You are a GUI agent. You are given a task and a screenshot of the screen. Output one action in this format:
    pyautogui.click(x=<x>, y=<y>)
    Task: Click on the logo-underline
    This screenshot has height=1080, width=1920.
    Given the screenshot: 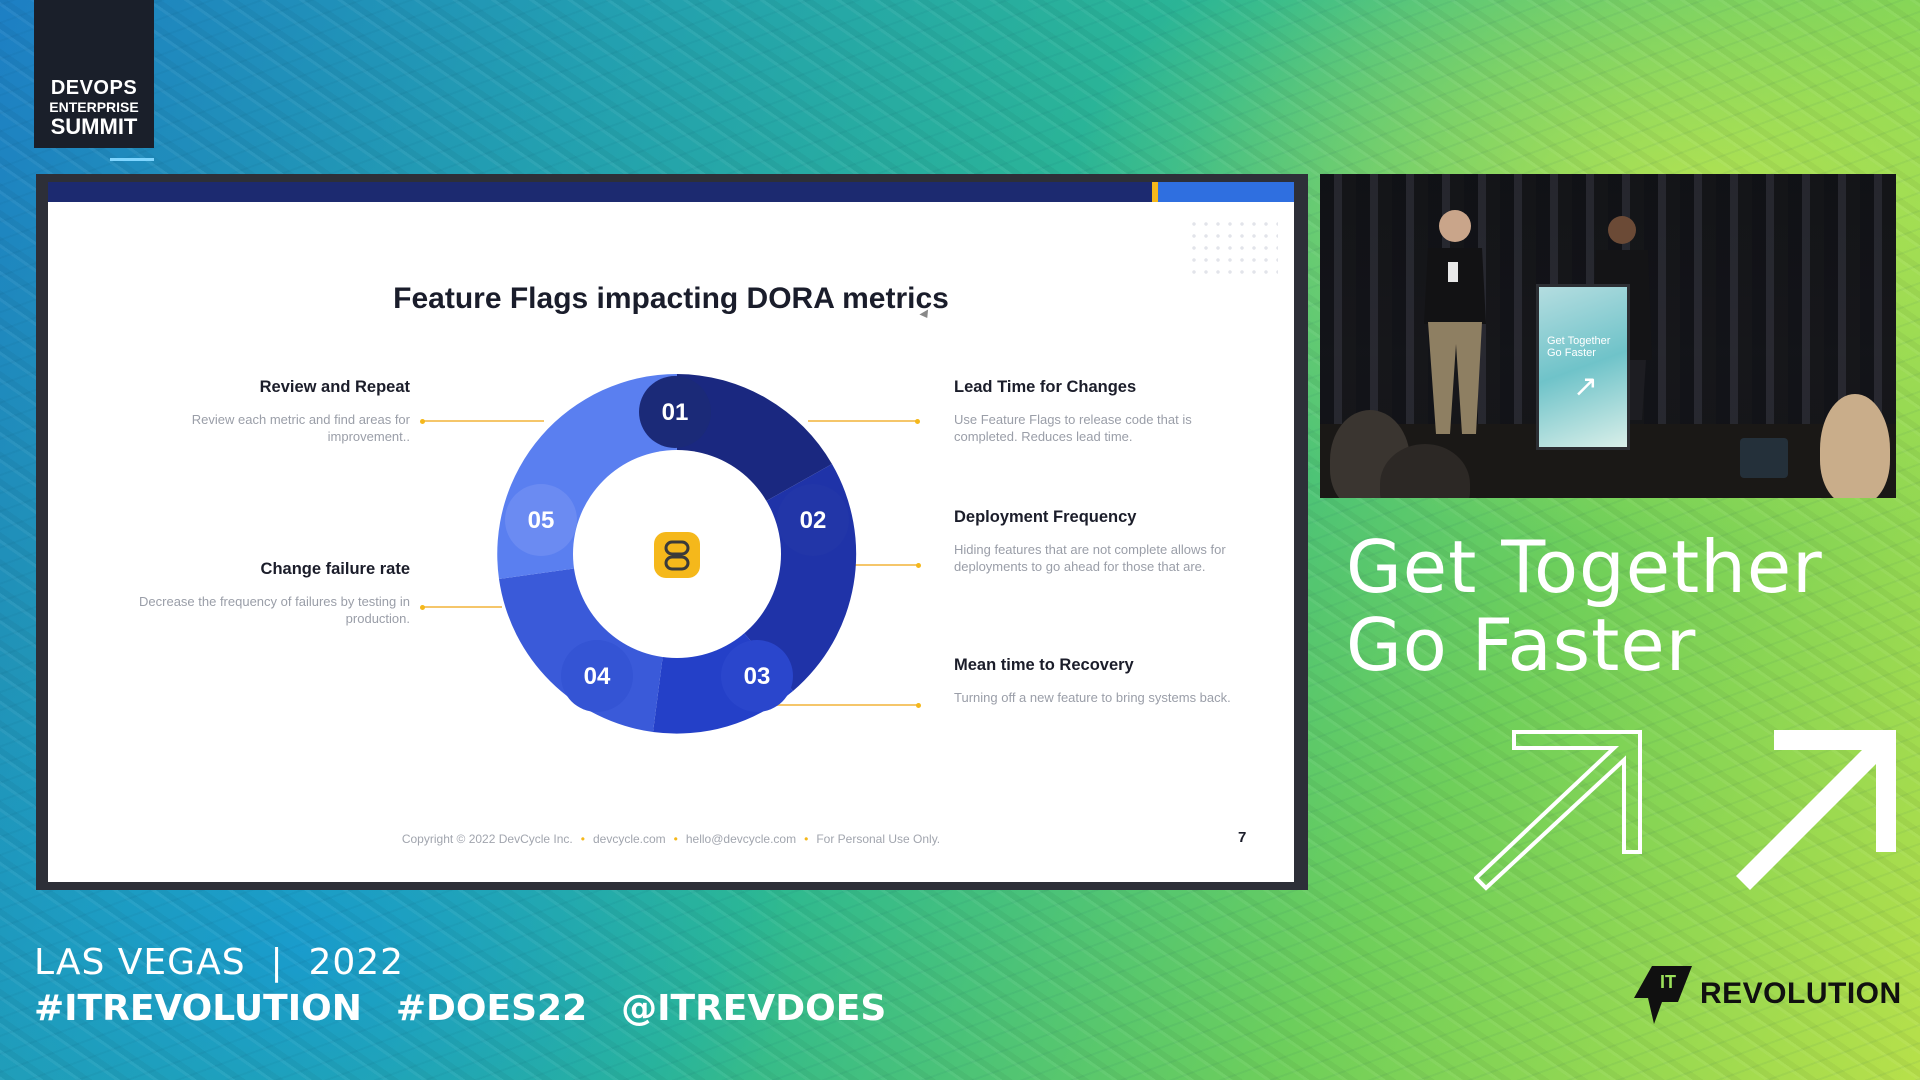 What is the action you would take?
    pyautogui.click(x=132, y=159)
    